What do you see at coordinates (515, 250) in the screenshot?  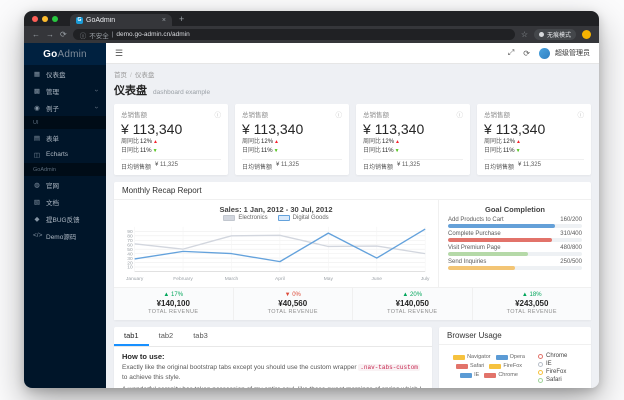 I see `goal-item: Visit Premium Page 480/800` at bounding box center [515, 250].